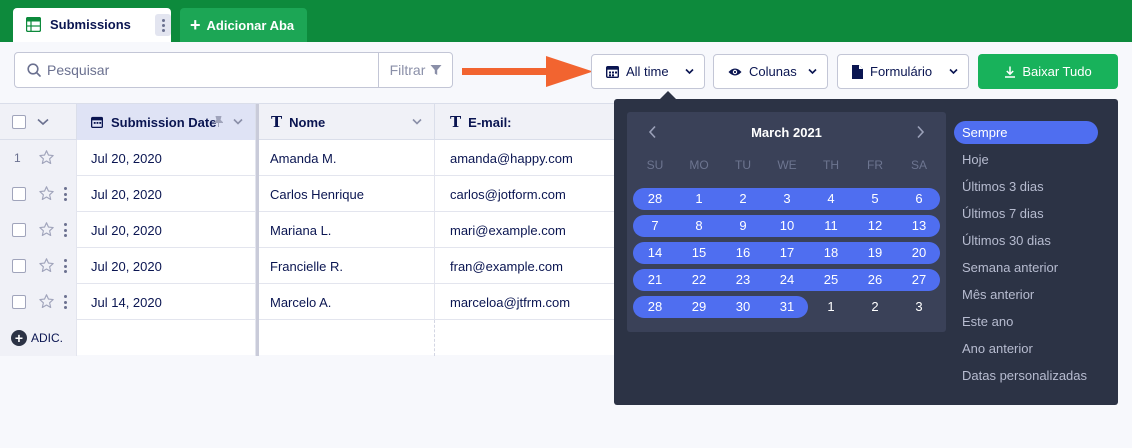 The height and width of the screenshot is (448, 1132). I want to click on calendar-day: 6, so click(919, 199).